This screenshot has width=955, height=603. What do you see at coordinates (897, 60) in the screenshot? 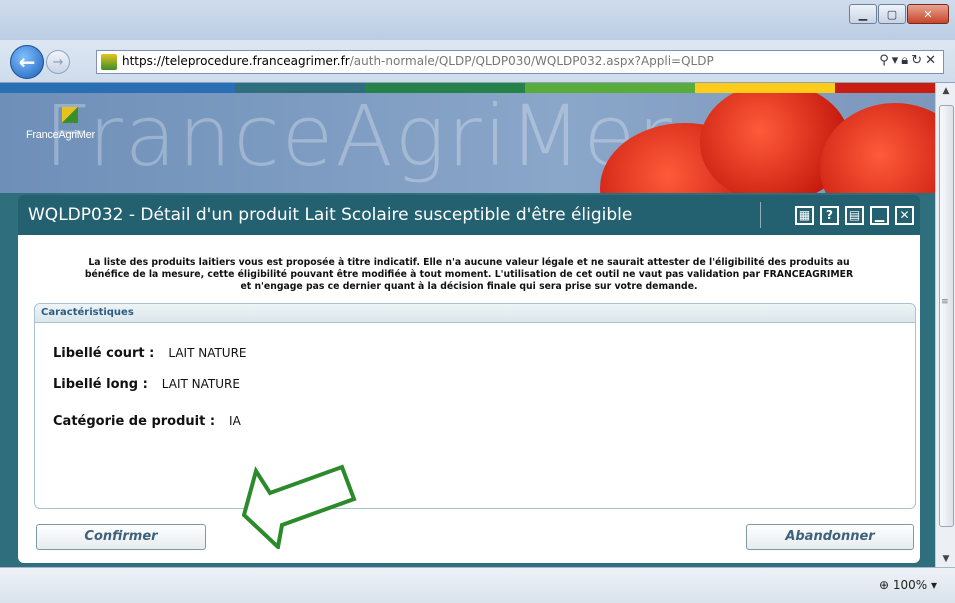
I see `dropdown-icon: ▾` at bounding box center [897, 60].